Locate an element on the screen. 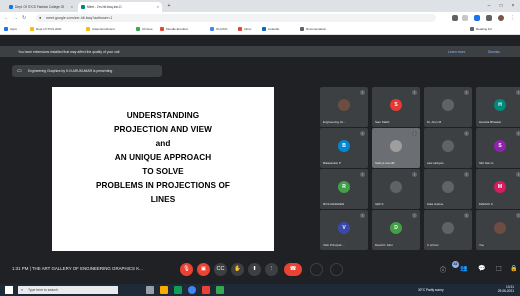 This screenshot has height=296, width=520. activities-icon: ⬚ is located at coordinates (499, 268).